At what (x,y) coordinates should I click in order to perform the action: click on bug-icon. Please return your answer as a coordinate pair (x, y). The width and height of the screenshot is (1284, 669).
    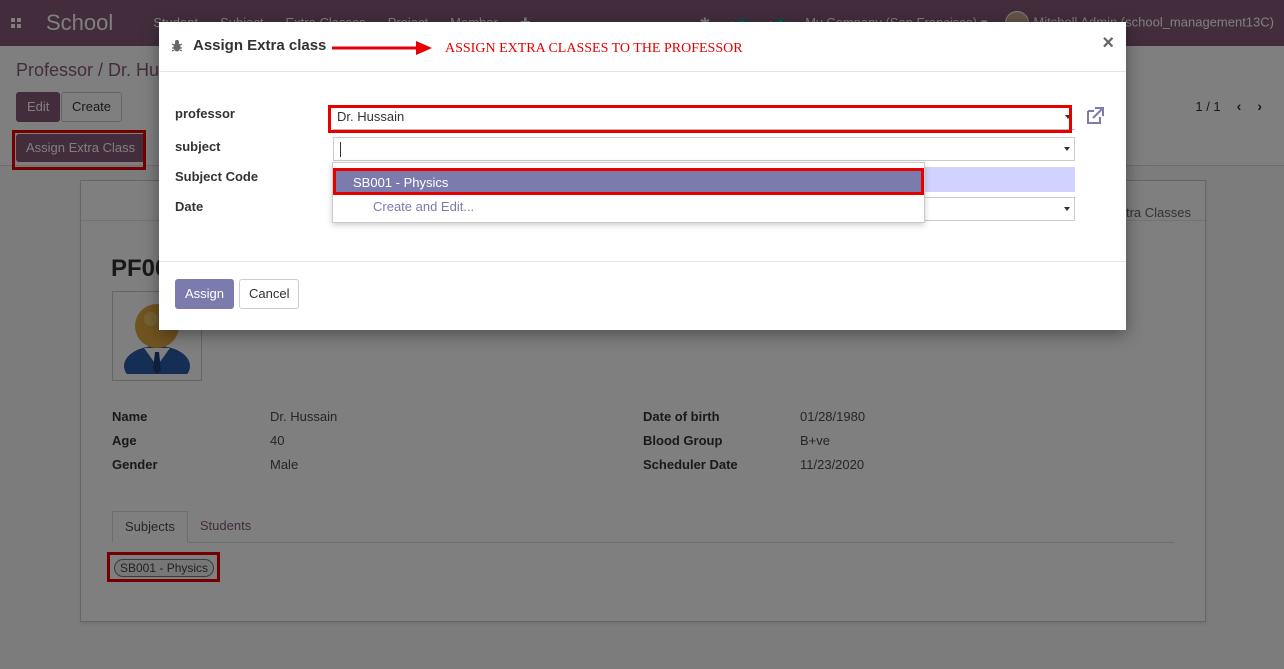
    Looking at the image, I should click on (177, 46).